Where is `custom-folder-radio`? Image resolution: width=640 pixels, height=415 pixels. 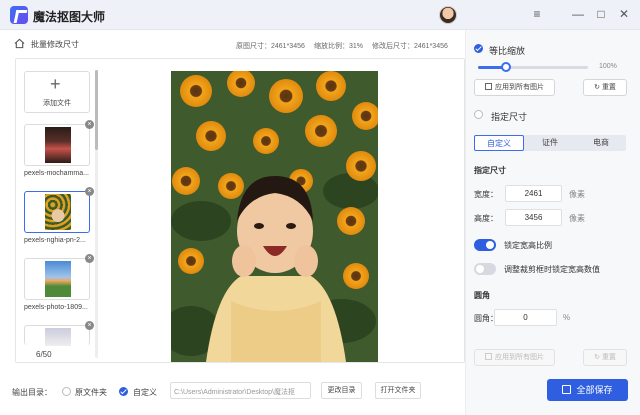
custom-folder-radio is located at coordinates (123, 391).